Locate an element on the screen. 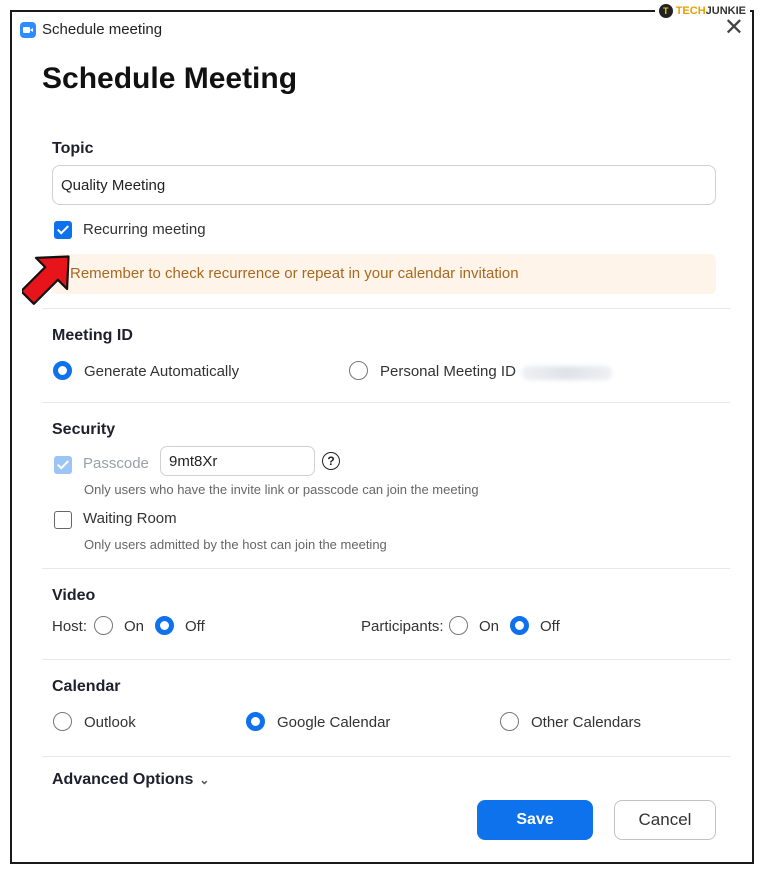 The height and width of the screenshot is (878, 768). host-video-off-radio is located at coordinates (164, 625).